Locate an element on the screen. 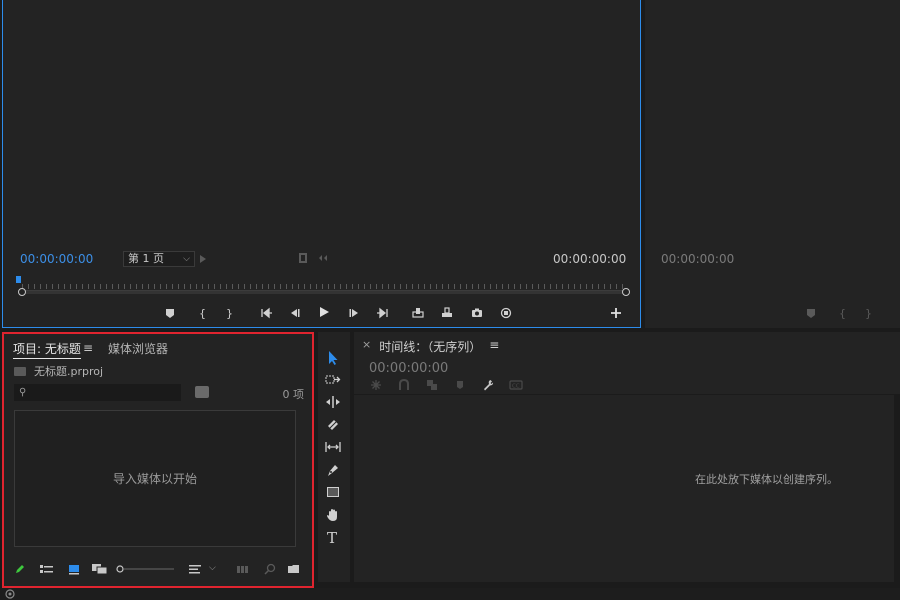 The width and height of the screenshot is (900, 600). project-file-row: 无标题.prproj is located at coordinates (58, 371).